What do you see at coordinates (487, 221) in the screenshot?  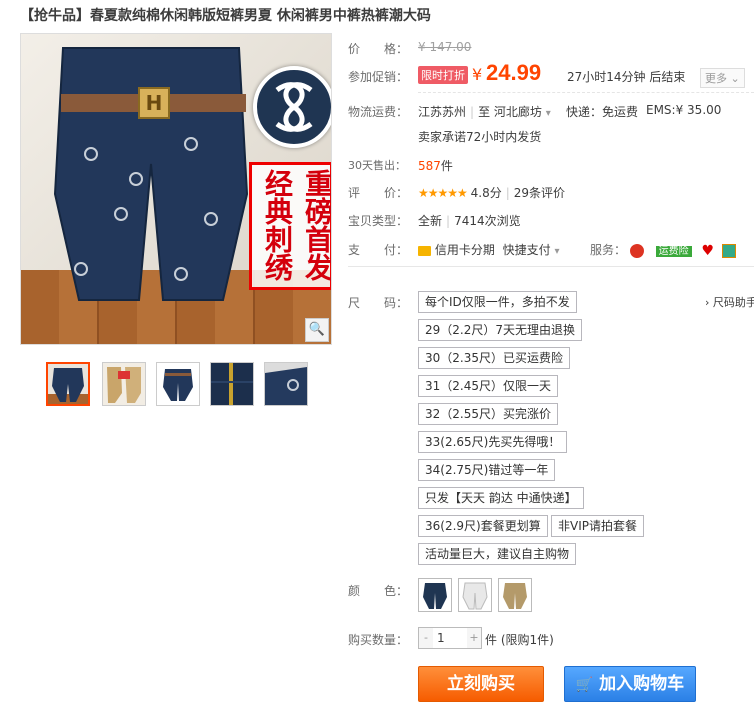 I see `view-count: 7414次浏览` at bounding box center [487, 221].